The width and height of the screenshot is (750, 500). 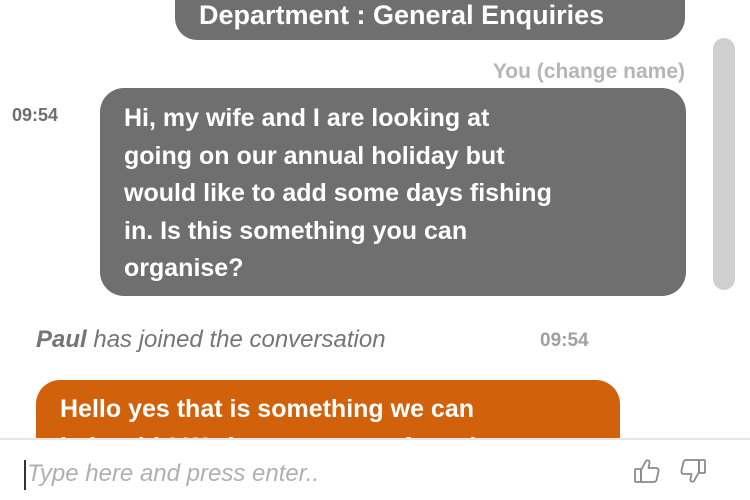 I want to click on message-timestamp: 09:54, so click(x=35, y=115).